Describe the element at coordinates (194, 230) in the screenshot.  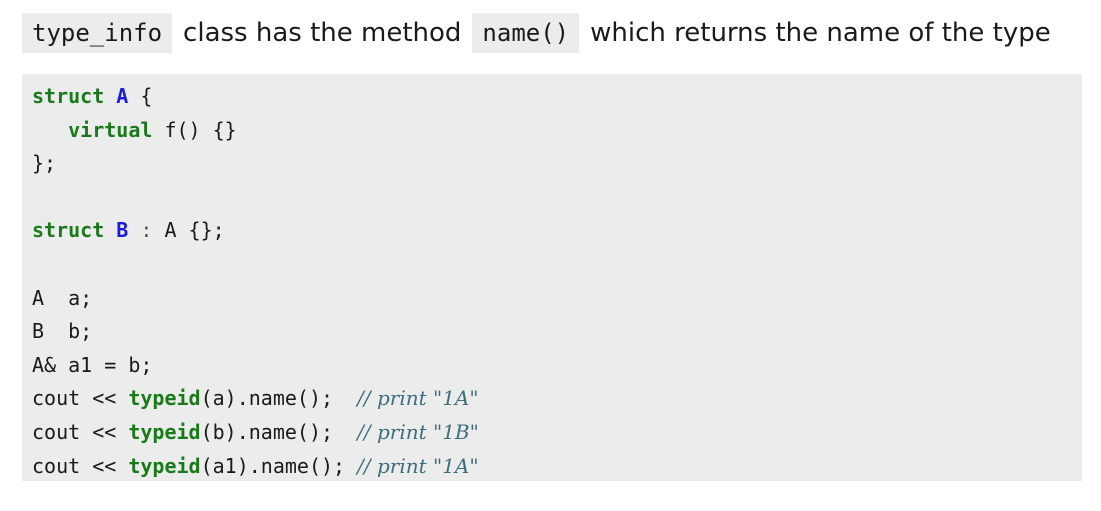
I see `code-text: A {};` at that location.